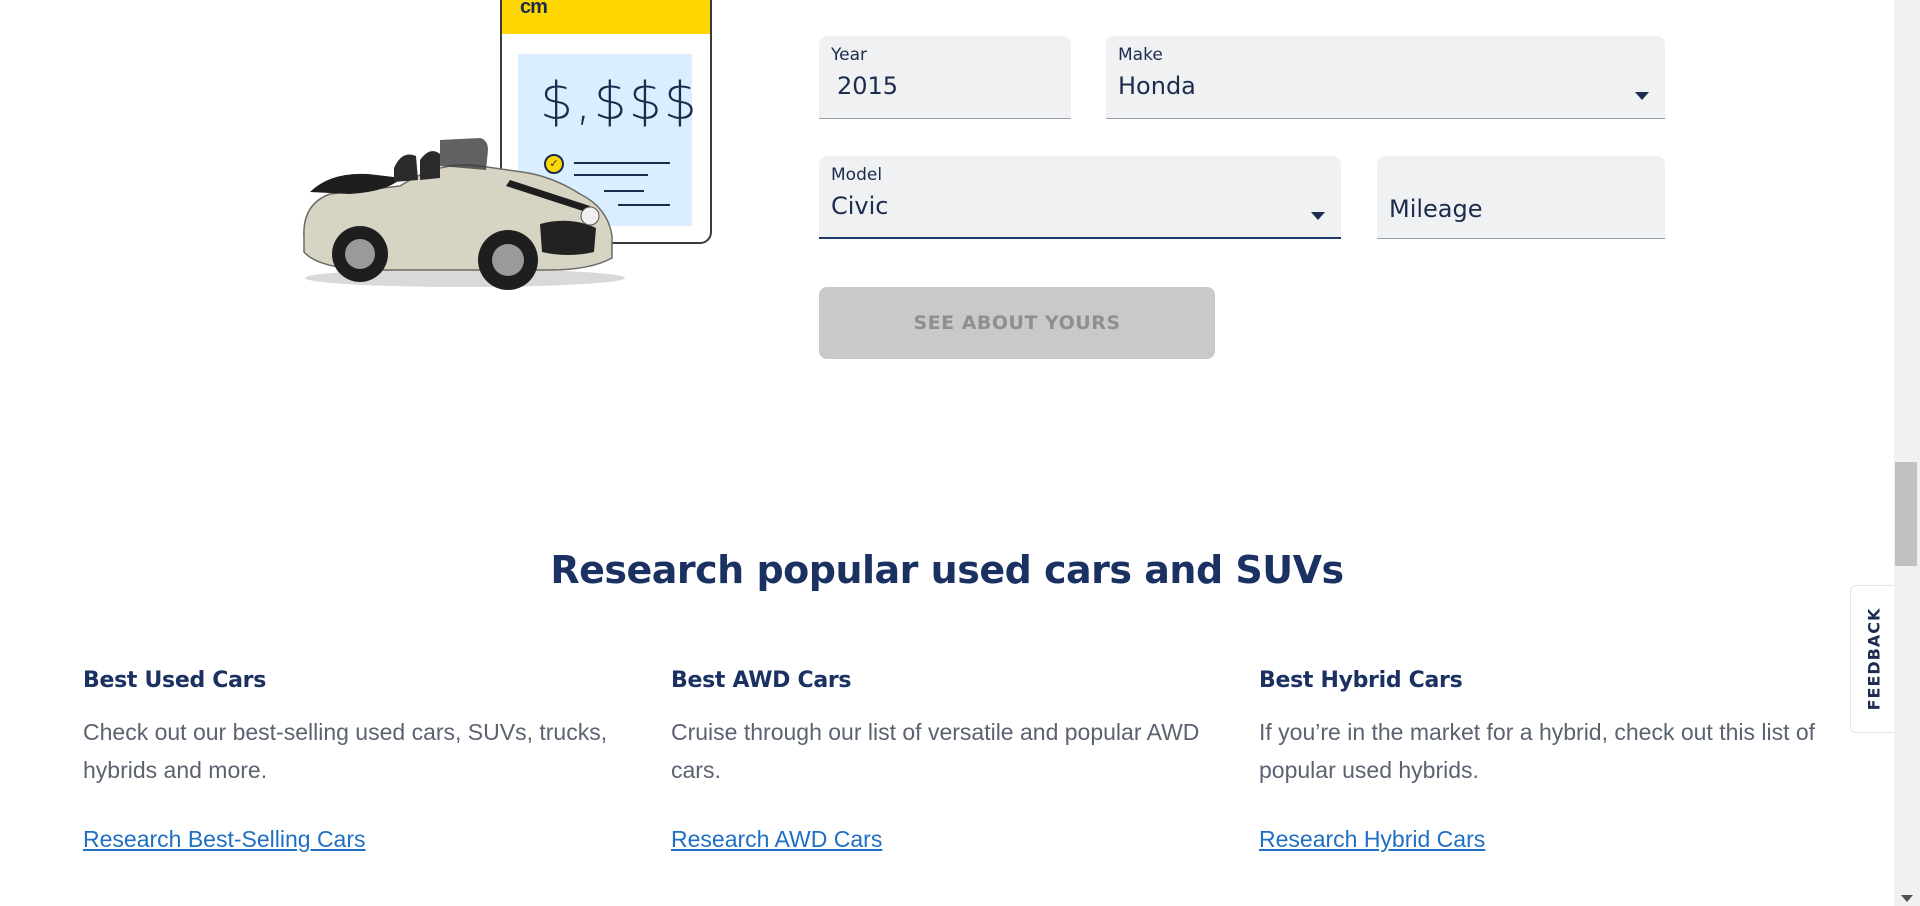  I want to click on feedback-tab: FEEDBACK, so click(1873, 659).